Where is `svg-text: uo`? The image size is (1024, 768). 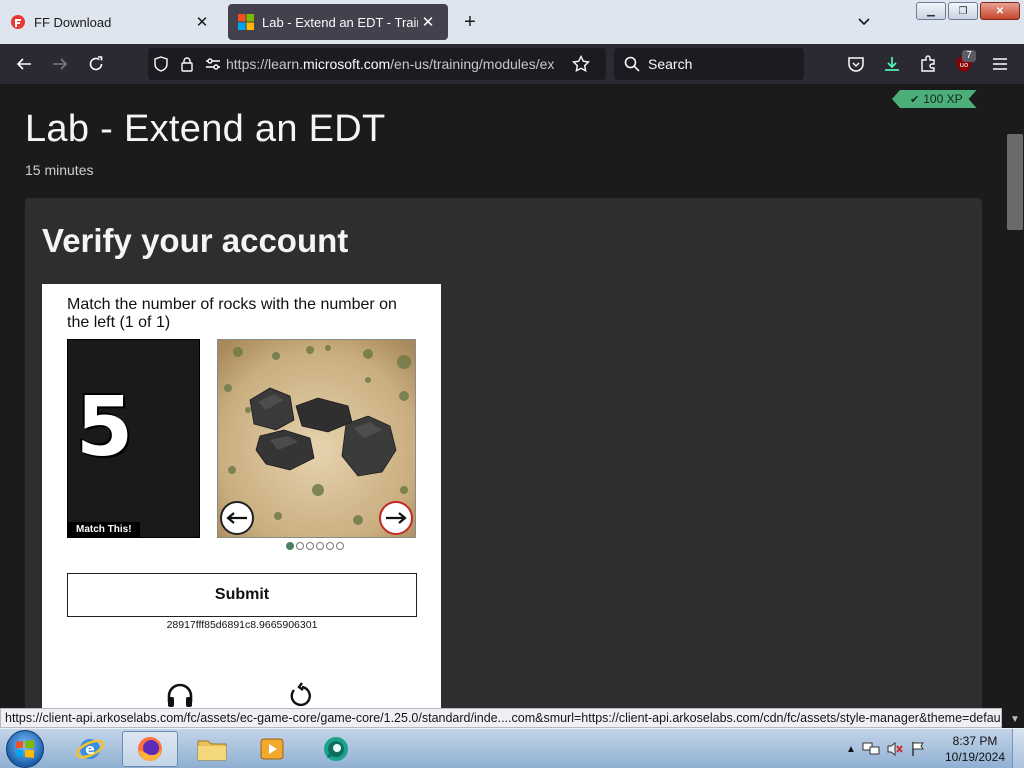 svg-text: uo is located at coordinates (964, 65).